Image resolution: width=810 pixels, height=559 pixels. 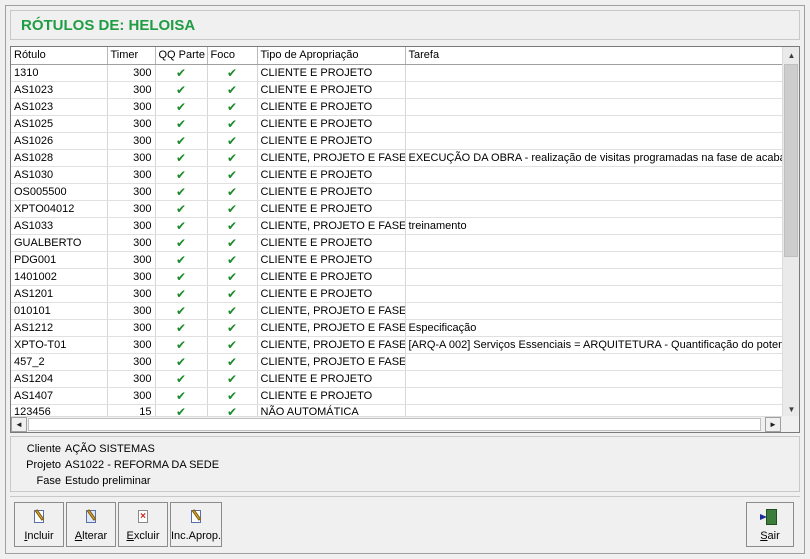 I want to click on fase-label: Fase, so click(x=48, y=481).